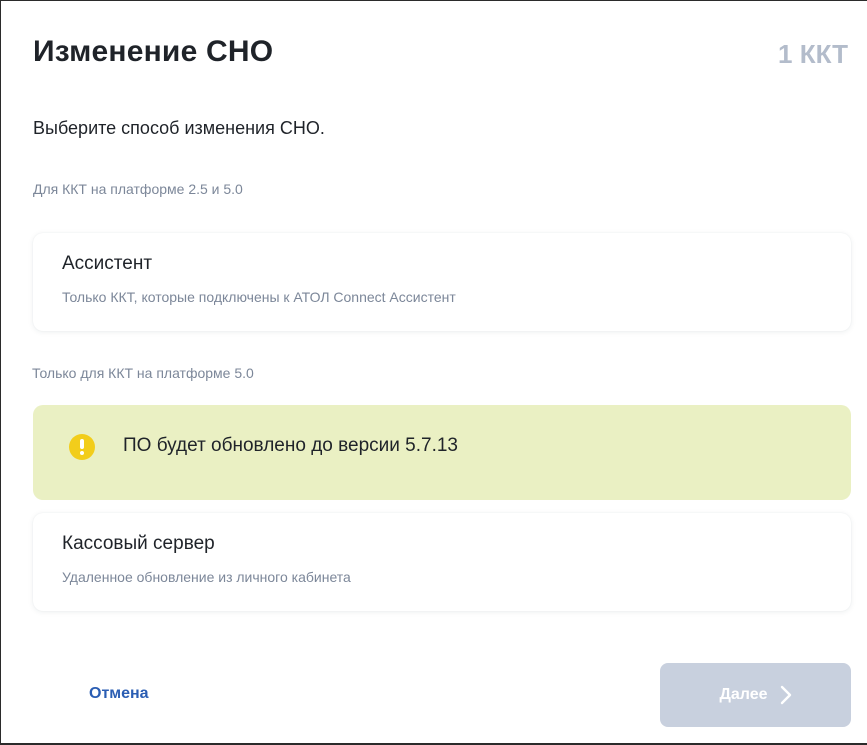 This screenshot has width=867, height=745. I want to click on section-label-platform-25-50: Для ККТ на платформе 2.5 и 5.0, so click(138, 189).